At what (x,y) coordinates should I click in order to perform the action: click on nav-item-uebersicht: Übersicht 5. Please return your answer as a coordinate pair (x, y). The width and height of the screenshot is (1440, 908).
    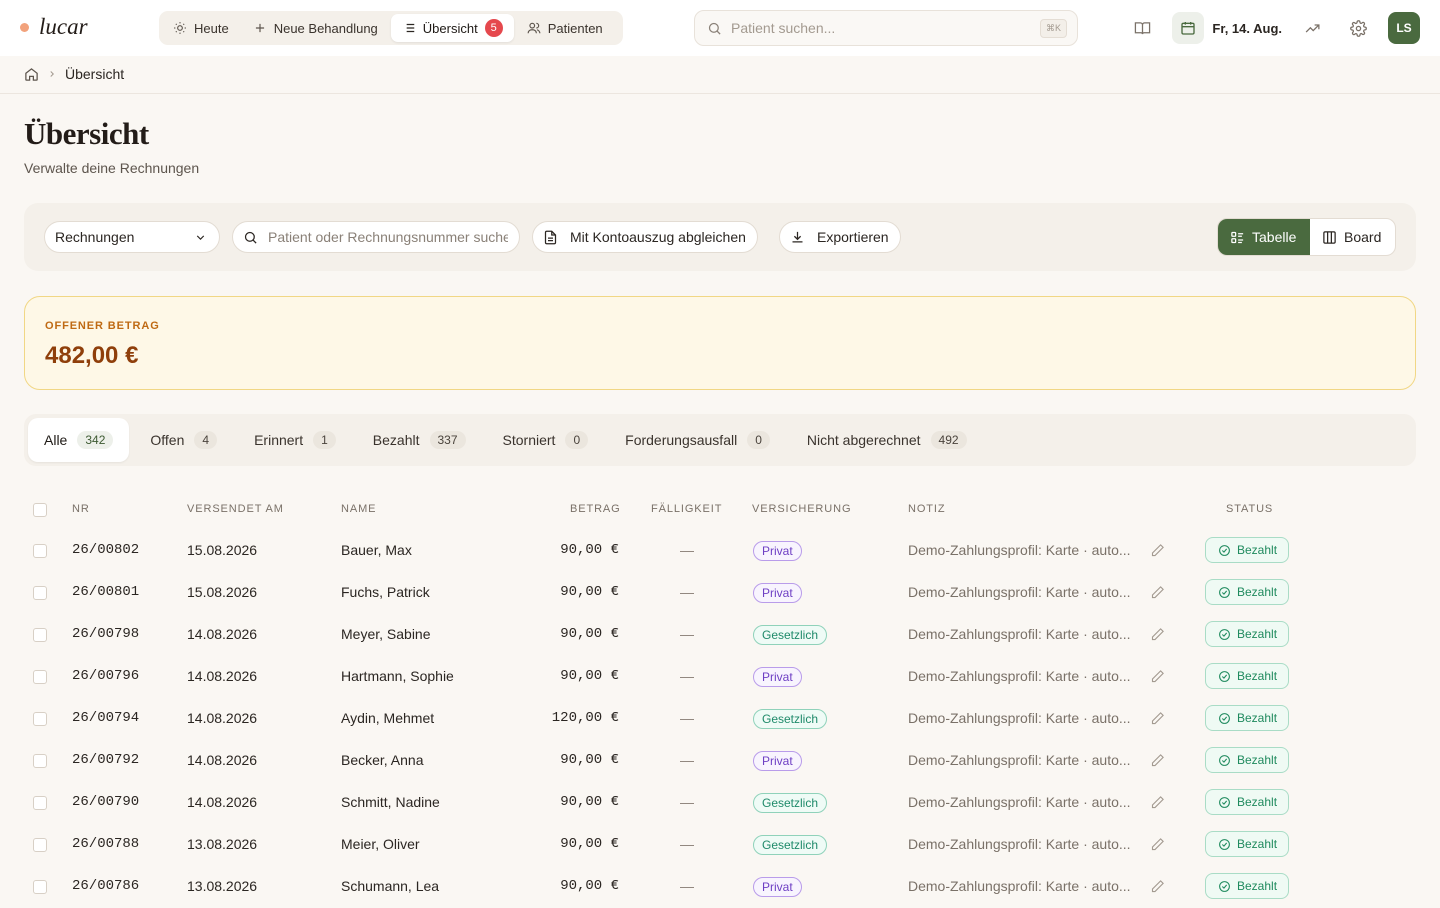
    Looking at the image, I should click on (452, 28).